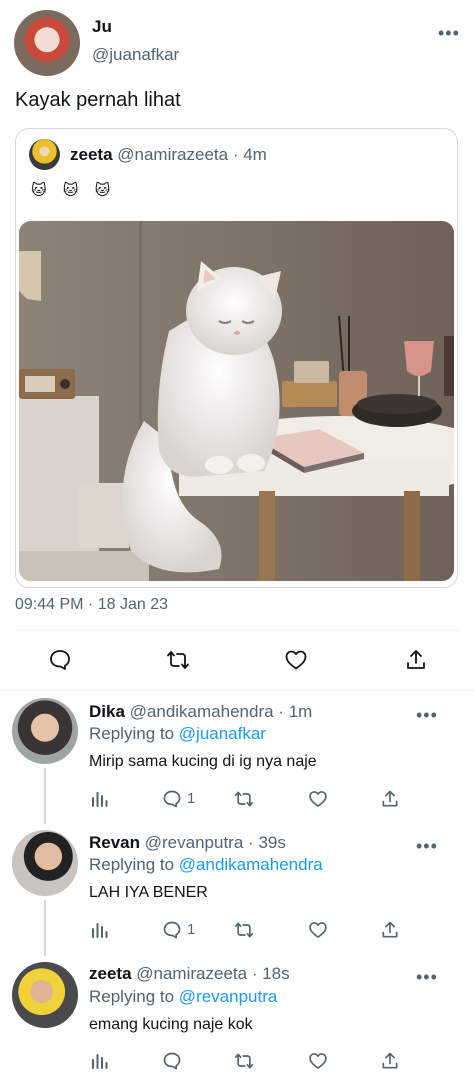 The height and width of the screenshot is (1083, 474). What do you see at coordinates (135, 55) in the screenshot?
I see `author-handle: @juanafkar` at bounding box center [135, 55].